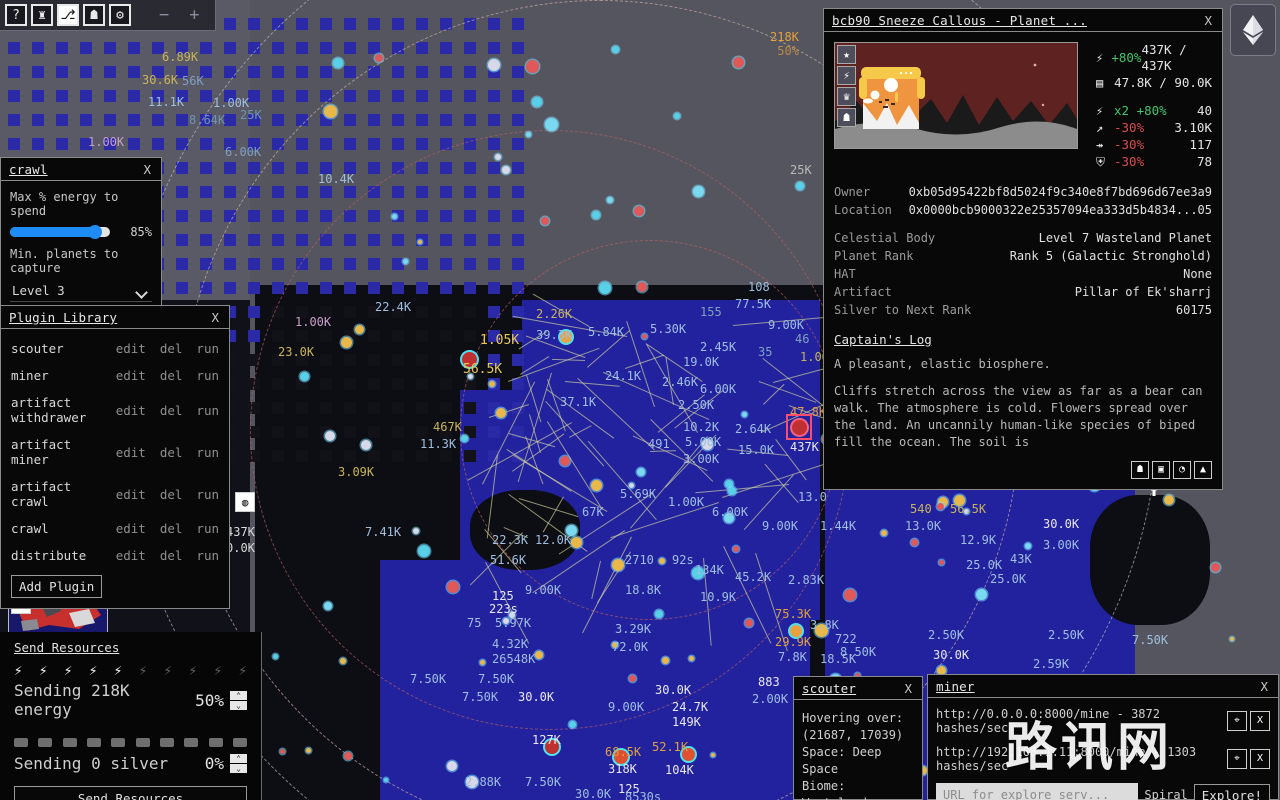 Image resolution: width=1280 pixels, height=800 pixels. I want to click on planet-window-close-button: X, so click(1208, 20).